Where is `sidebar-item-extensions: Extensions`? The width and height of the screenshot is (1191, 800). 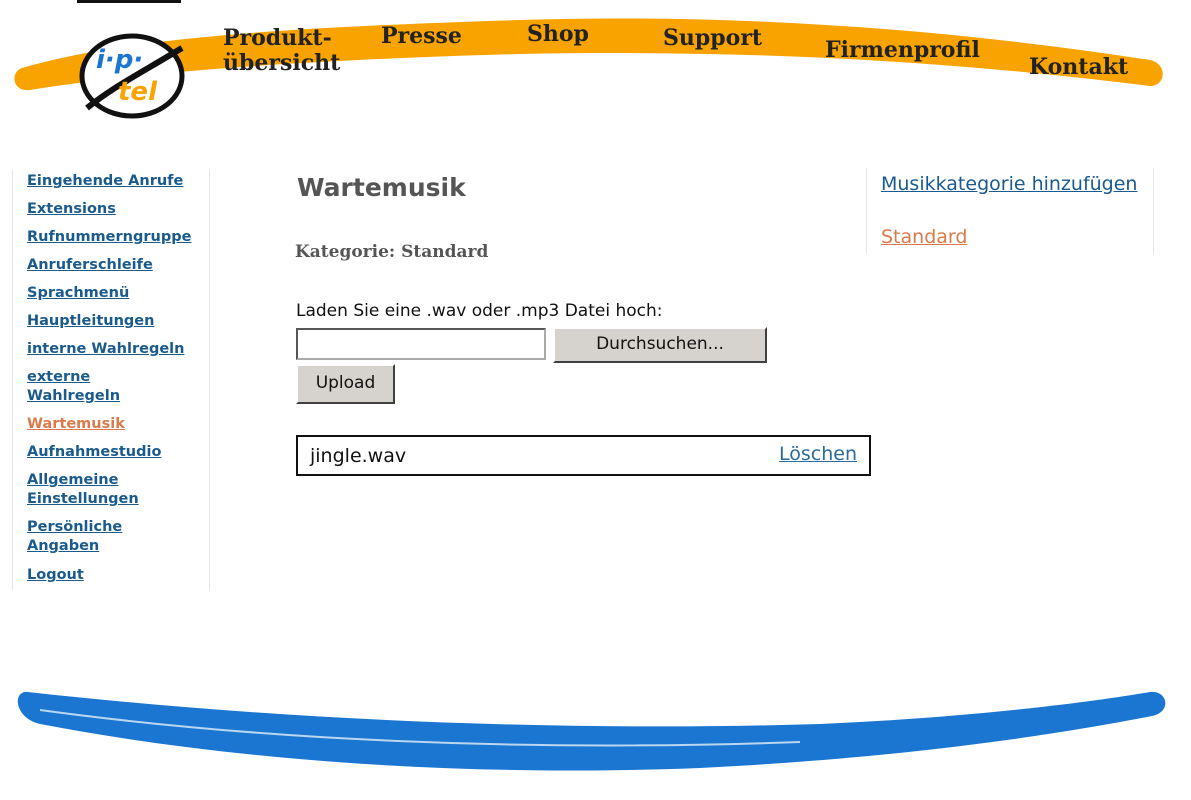 sidebar-item-extensions: Extensions is located at coordinates (122, 209).